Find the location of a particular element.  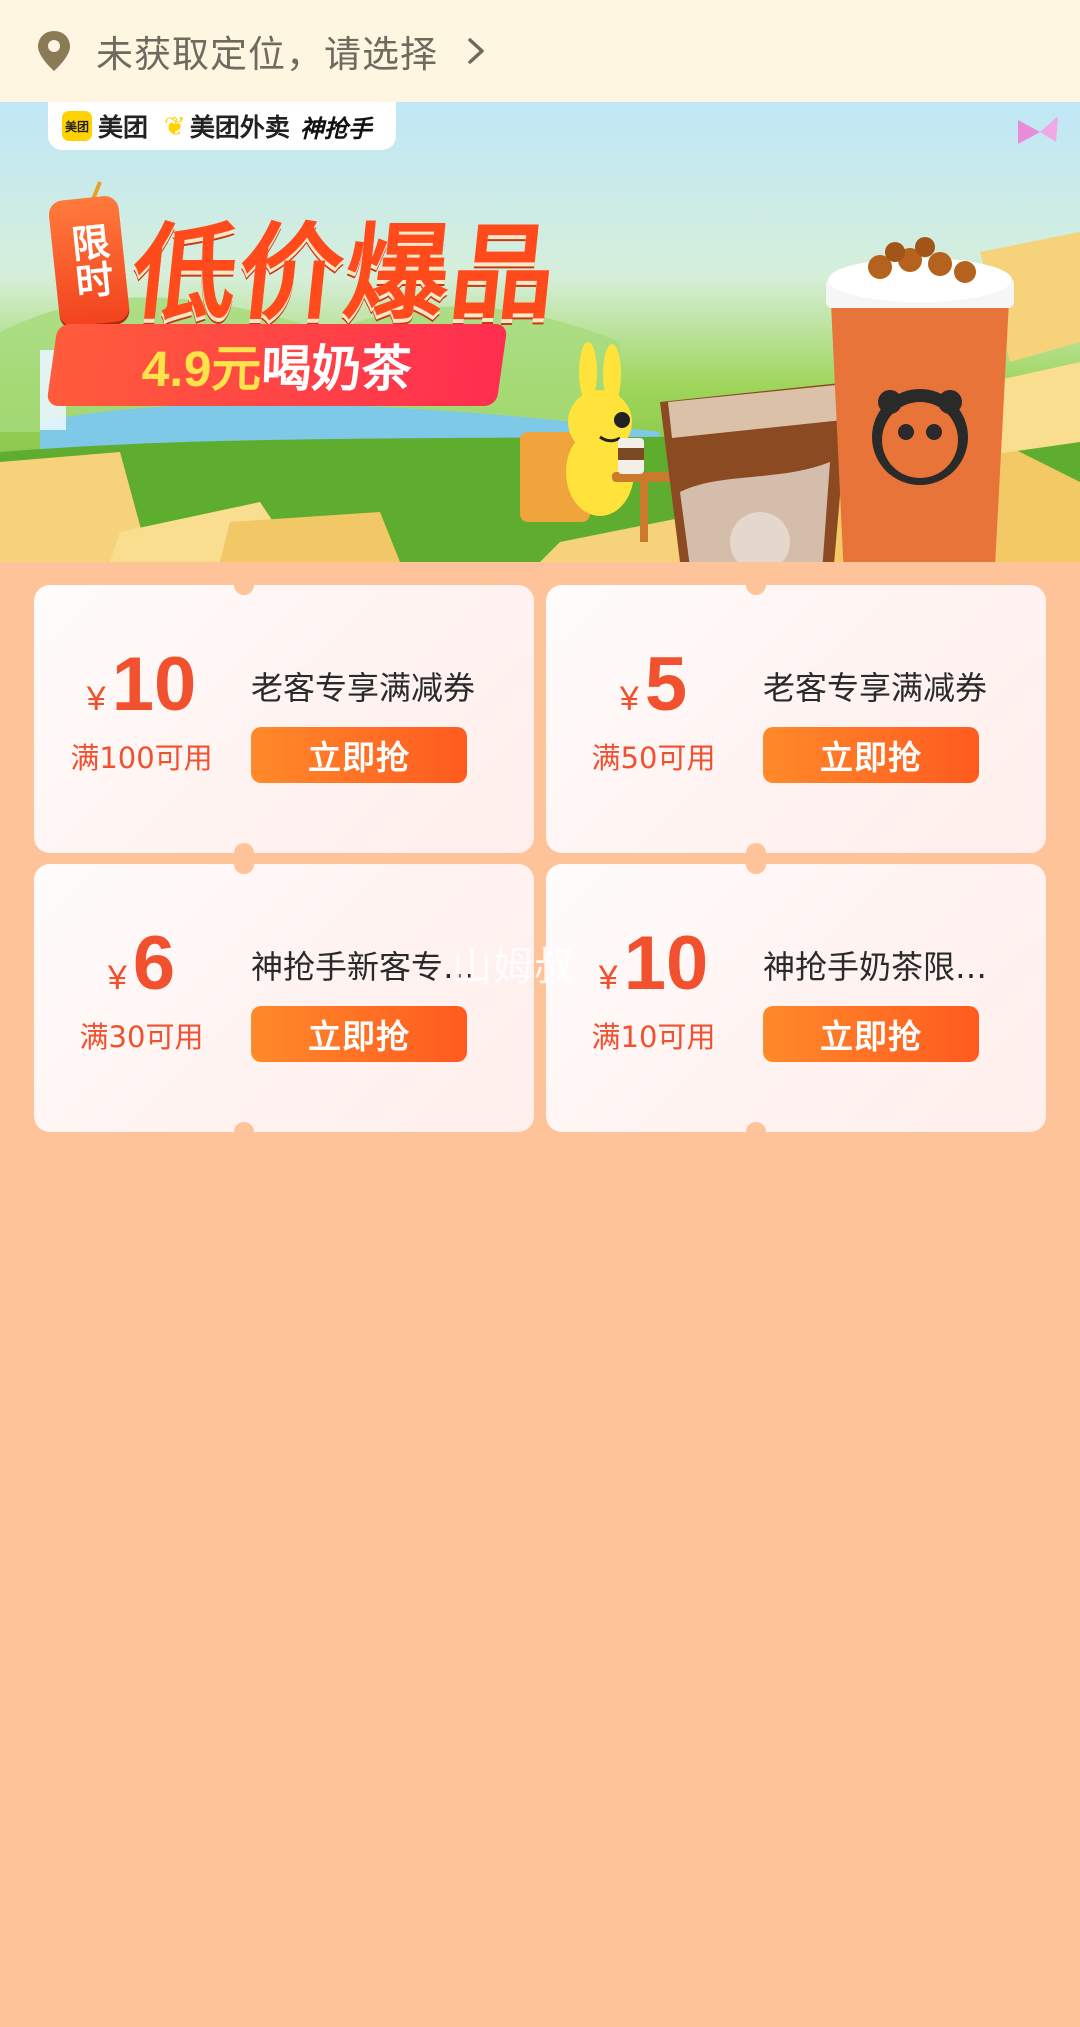

location-bar: 未获取定位，请选择 is located at coordinates (540, 51).